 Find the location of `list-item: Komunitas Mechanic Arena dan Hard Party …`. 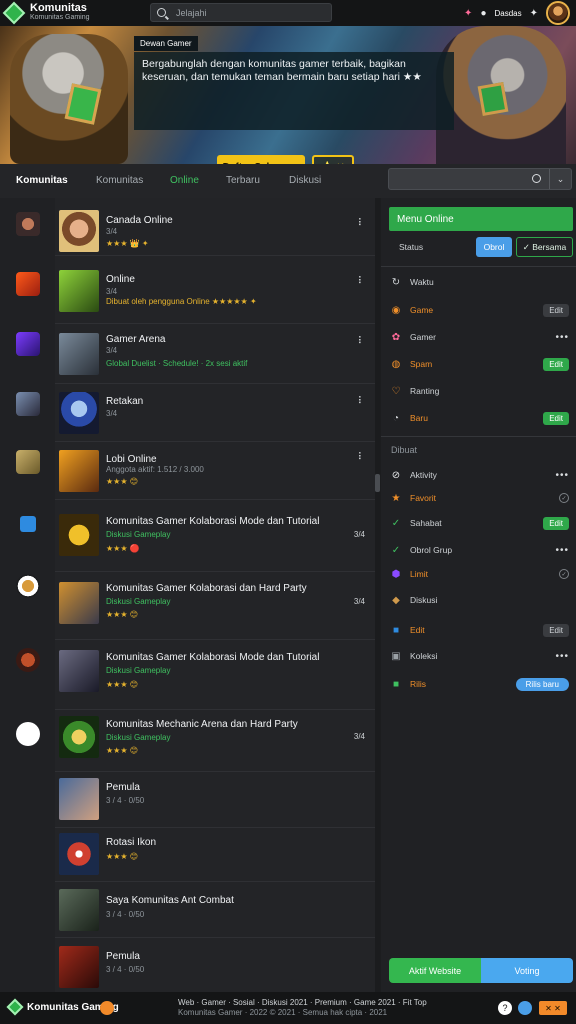

list-item: Komunitas Mechanic Arena dan Hard Party … is located at coordinates (215, 741).